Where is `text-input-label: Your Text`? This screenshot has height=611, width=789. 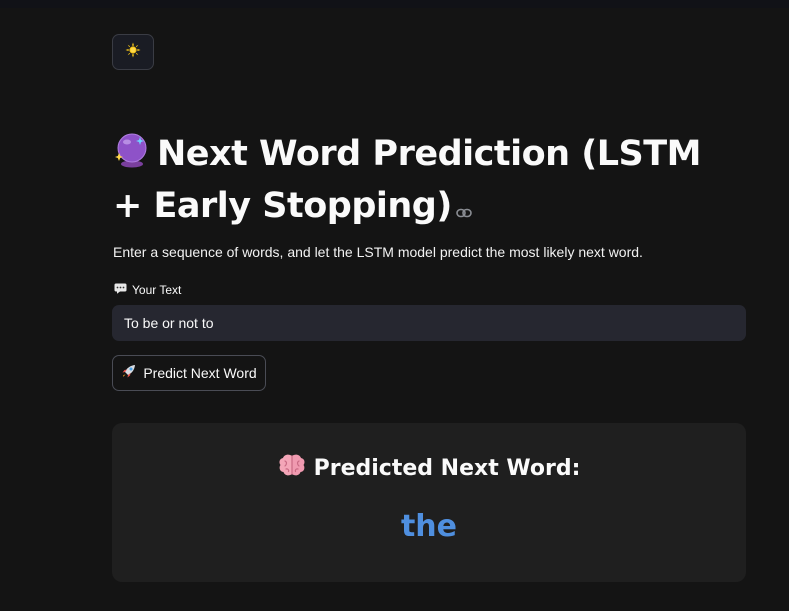
text-input-label: Your Text is located at coordinates (147, 290).